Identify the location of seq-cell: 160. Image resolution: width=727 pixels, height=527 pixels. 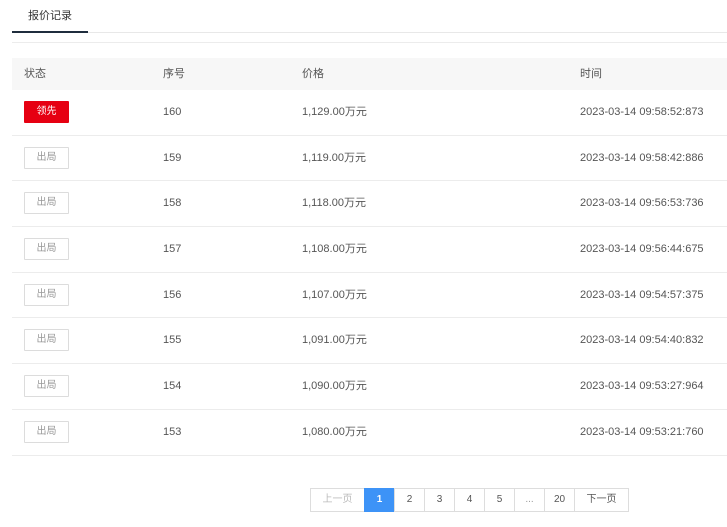
(172, 112).